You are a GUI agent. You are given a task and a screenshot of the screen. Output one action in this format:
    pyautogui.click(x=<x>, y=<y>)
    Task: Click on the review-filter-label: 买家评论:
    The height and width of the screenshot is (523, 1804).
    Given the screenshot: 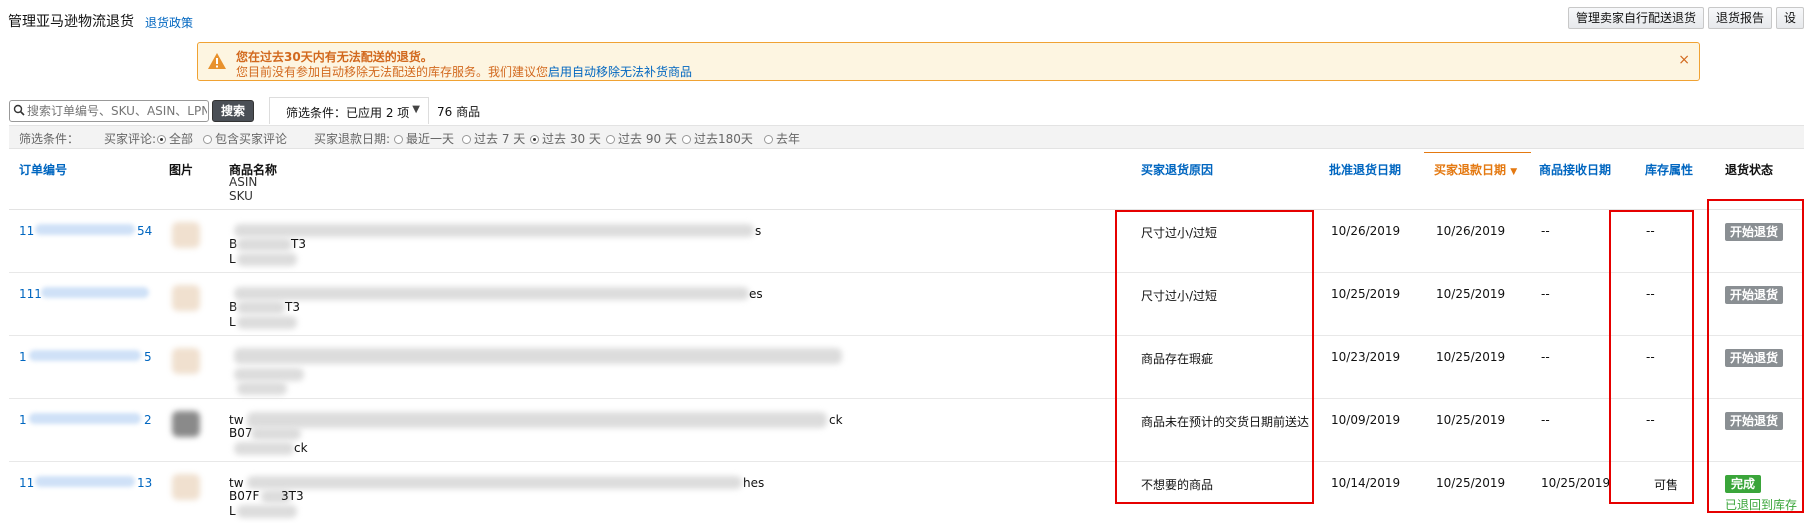 What is the action you would take?
    pyautogui.click(x=130, y=139)
    